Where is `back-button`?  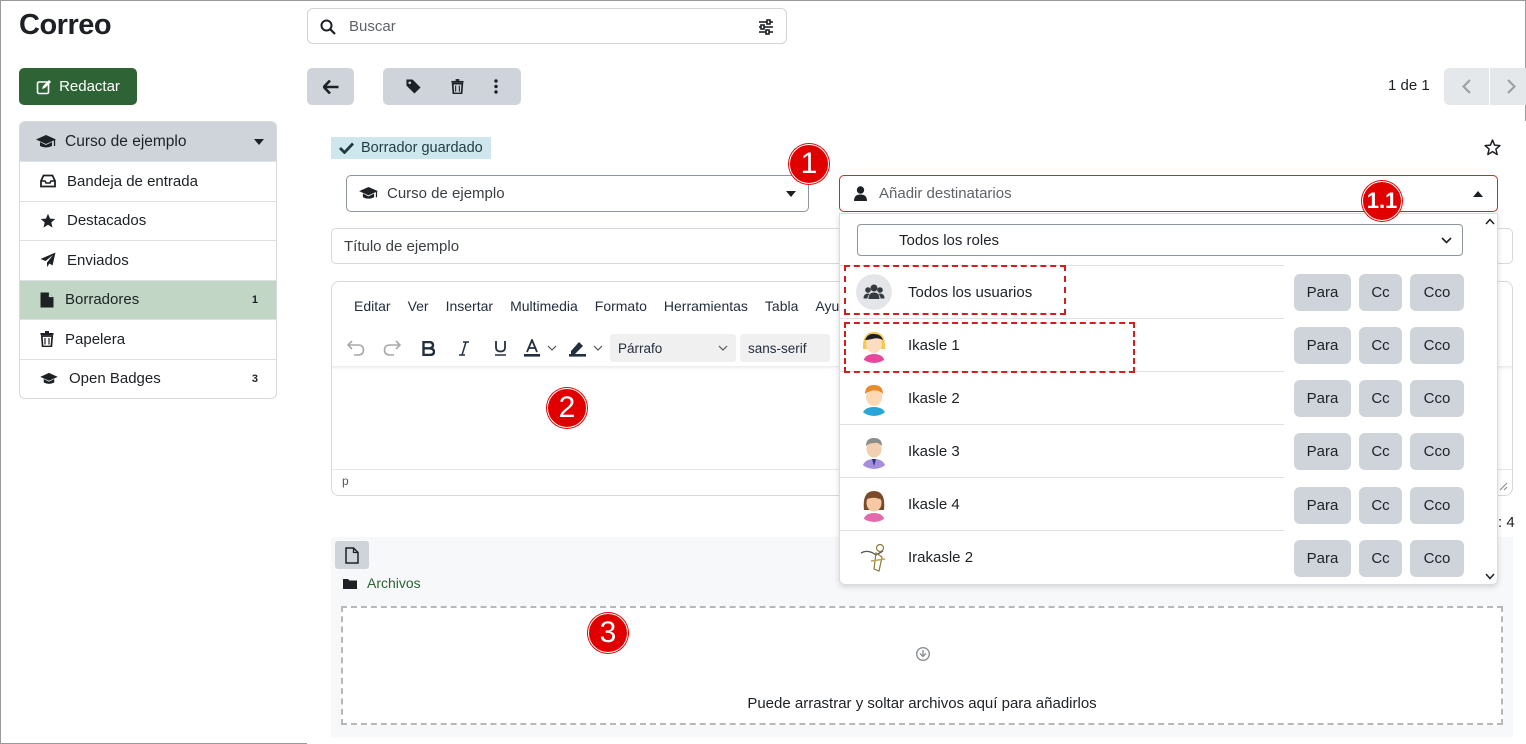
back-button is located at coordinates (330, 86).